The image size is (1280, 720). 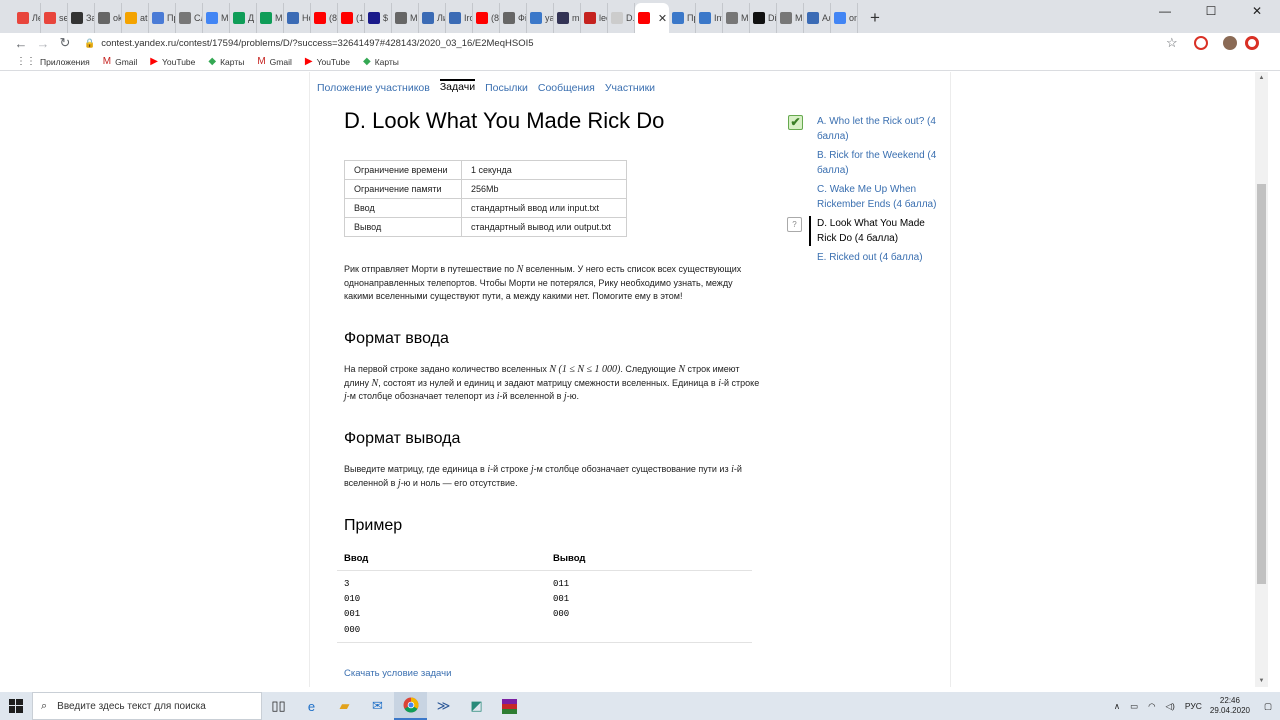 I want to click on problem-list-item-d: ? D. Look What You Made Rick Do (4 балла), so click(x=867, y=231).